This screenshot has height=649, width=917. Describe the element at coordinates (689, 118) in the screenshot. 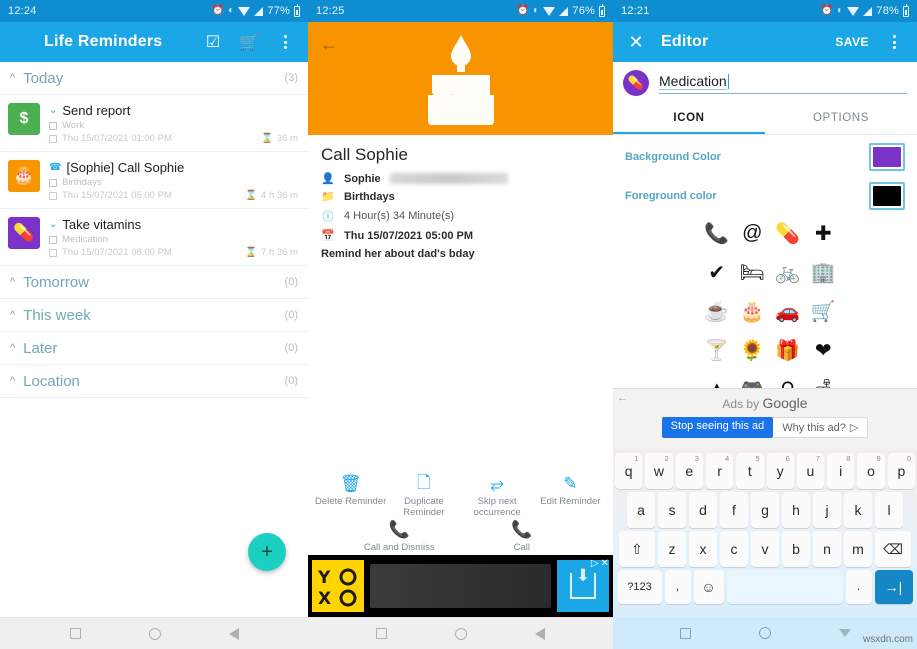

I see `tab-icon: ICON` at that location.